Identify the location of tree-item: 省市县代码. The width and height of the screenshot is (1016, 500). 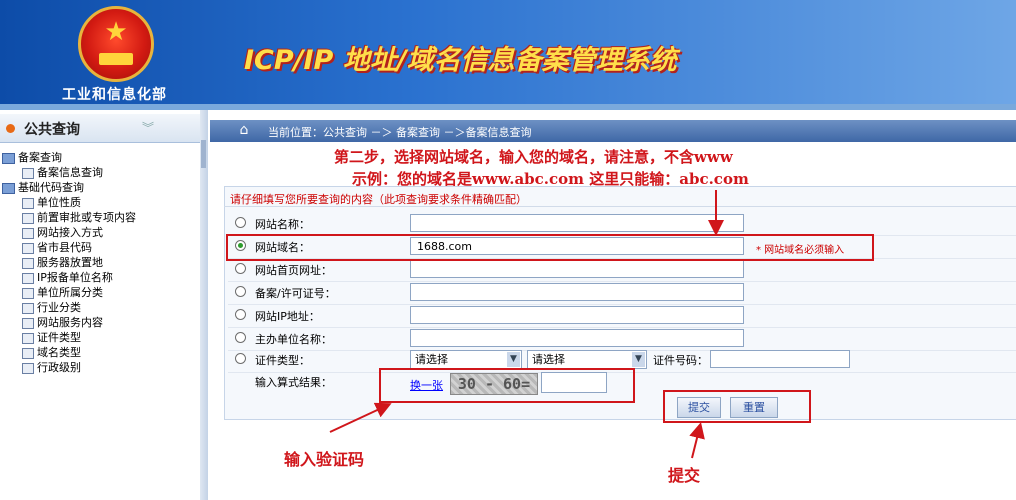
(57, 247).